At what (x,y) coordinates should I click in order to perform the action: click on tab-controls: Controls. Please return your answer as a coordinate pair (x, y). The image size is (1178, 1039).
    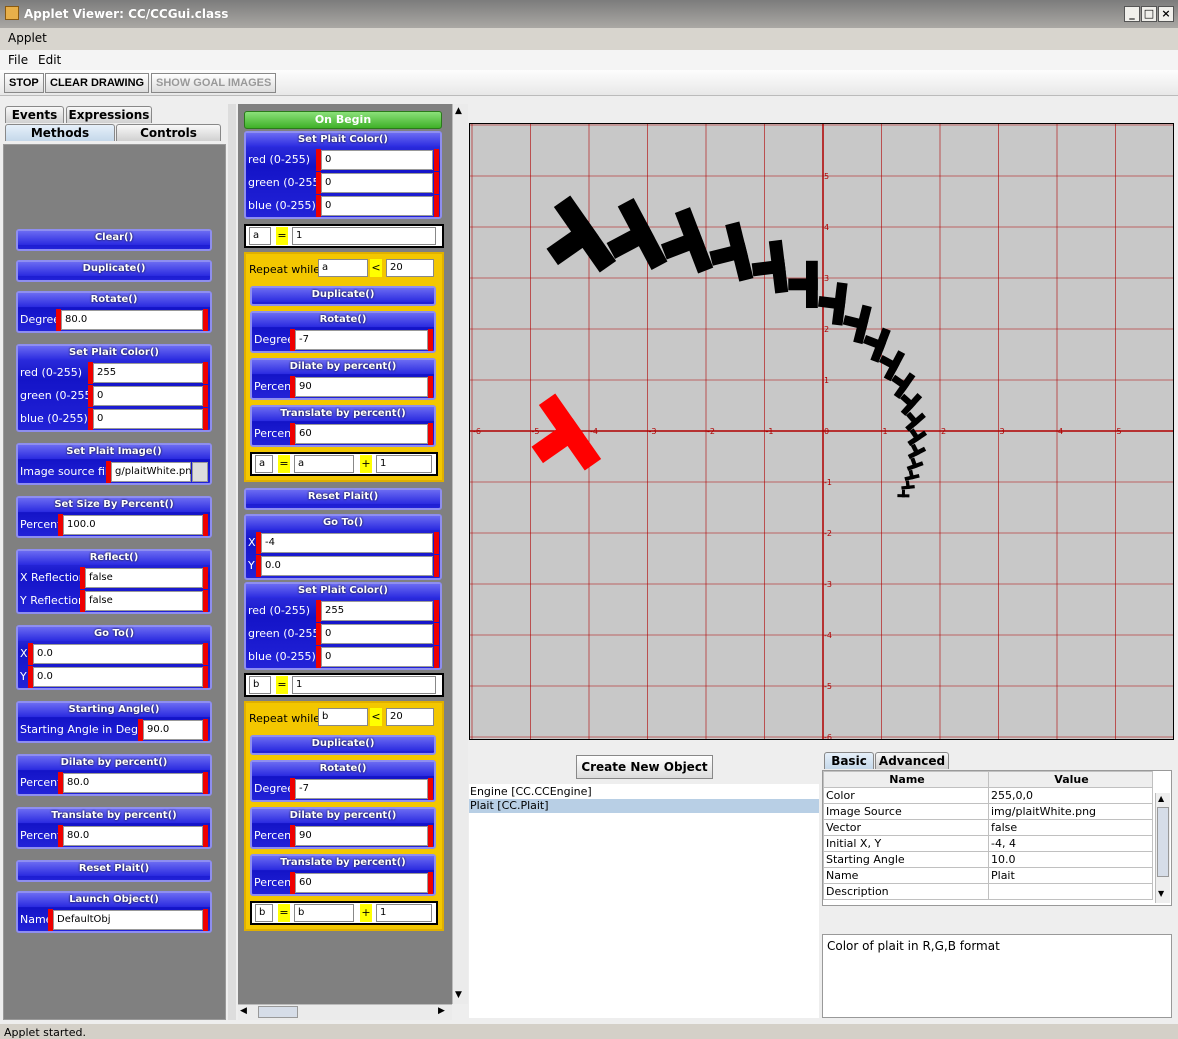
    Looking at the image, I should click on (168, 132).